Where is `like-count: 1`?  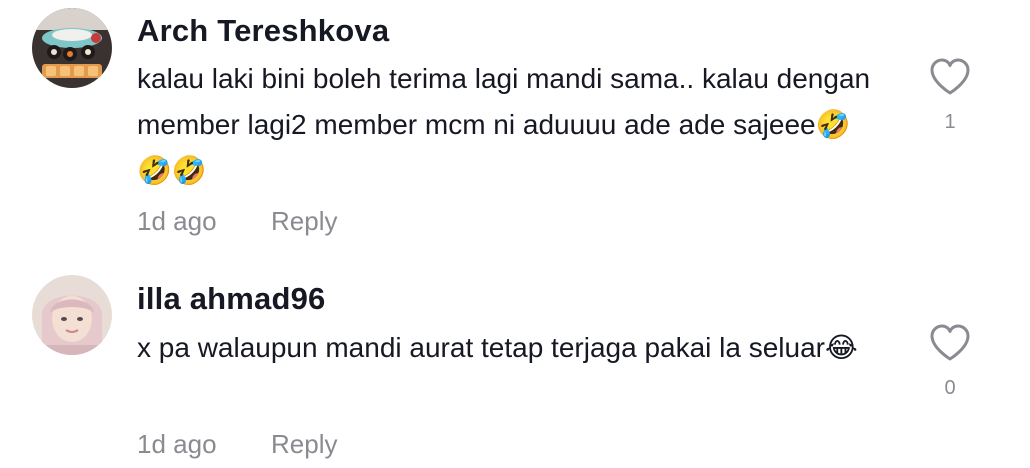
like-count: 1 is located at coordinates (950, 122).